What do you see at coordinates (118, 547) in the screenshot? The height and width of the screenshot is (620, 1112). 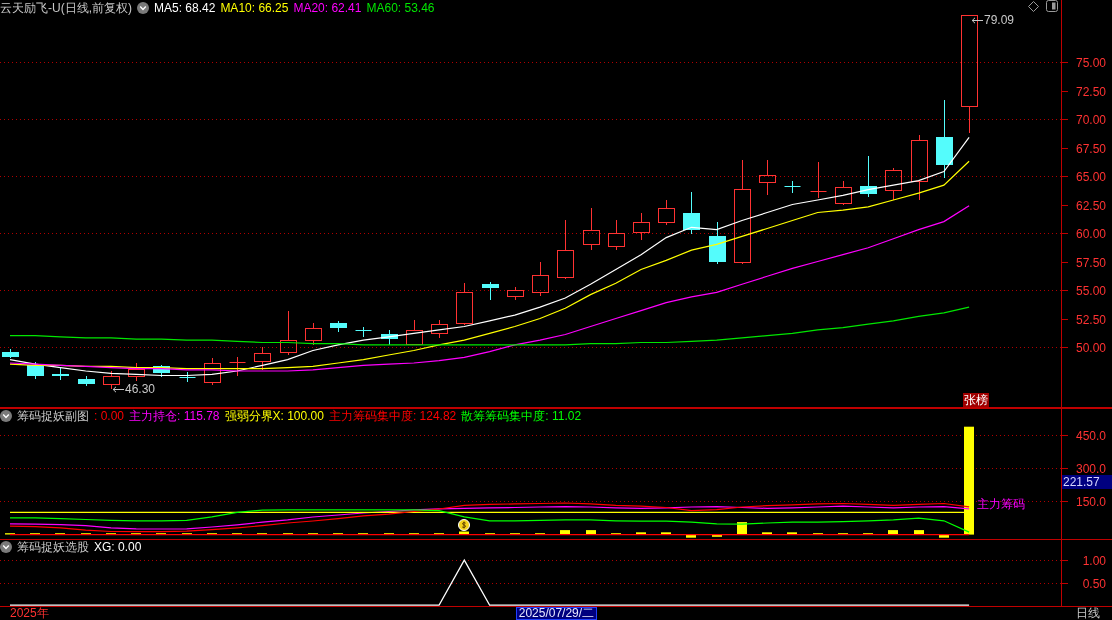 I see `indicator-value: XG: 0.00` at bounding box center [118, 547].